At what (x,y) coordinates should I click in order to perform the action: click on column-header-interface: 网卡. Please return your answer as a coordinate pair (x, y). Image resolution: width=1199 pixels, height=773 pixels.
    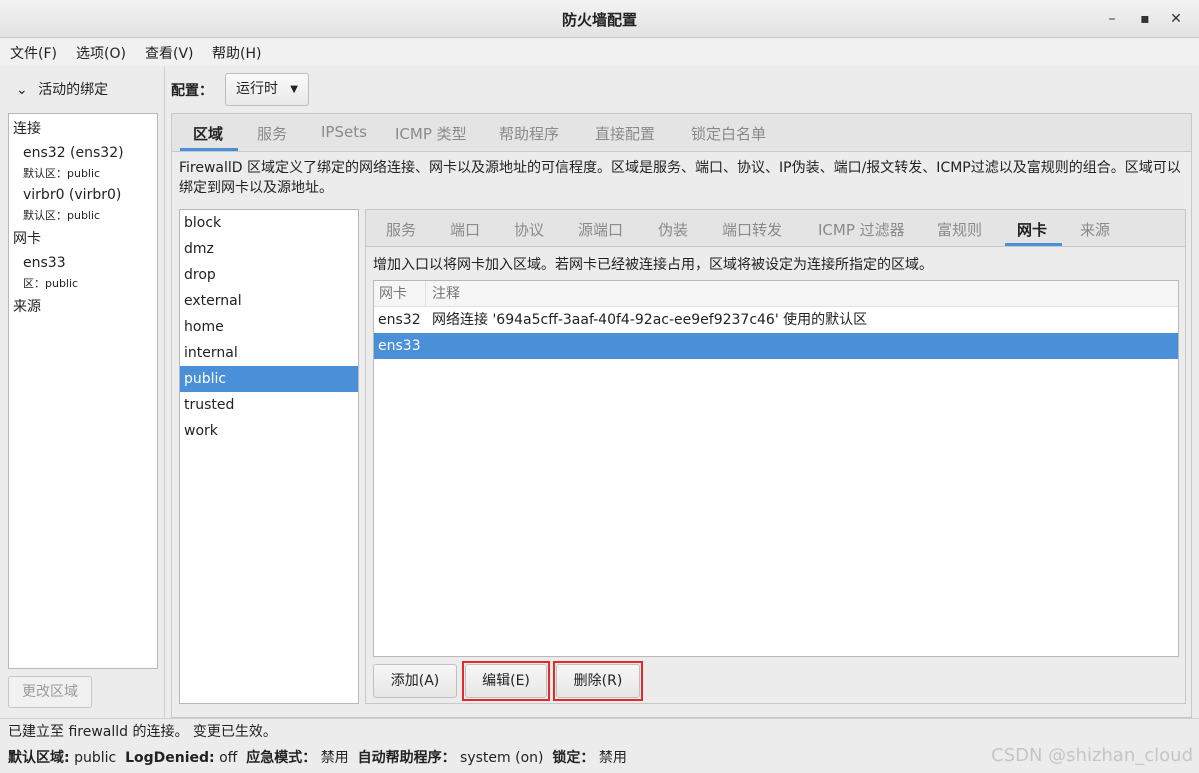
    Looking at the image, I should click on (400, 294).